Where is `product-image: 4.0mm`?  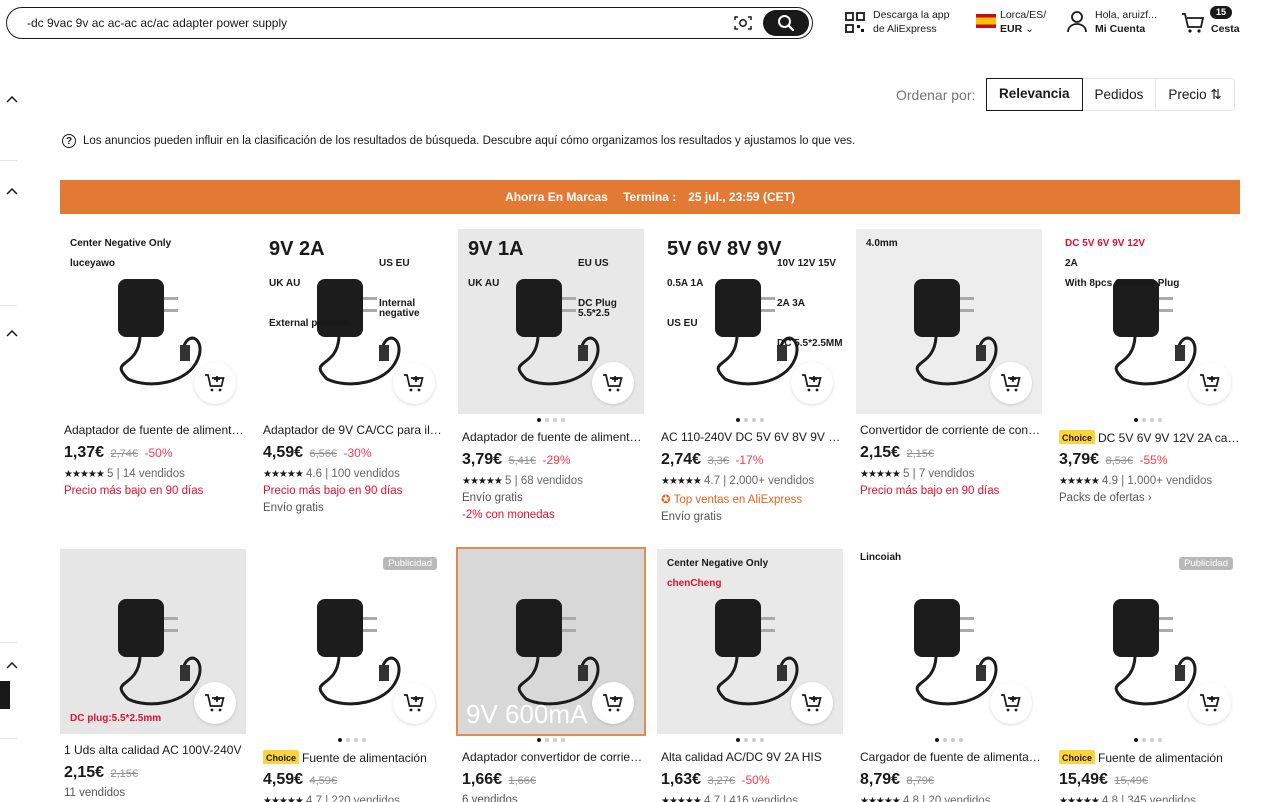
product-image: 4.0mm is located at coordinates (949, 321).